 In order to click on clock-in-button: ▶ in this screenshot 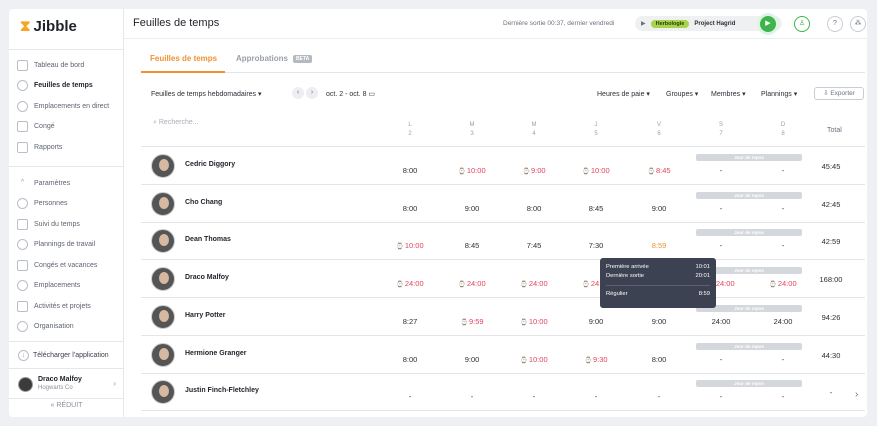, I will do `click(768, 24)`.